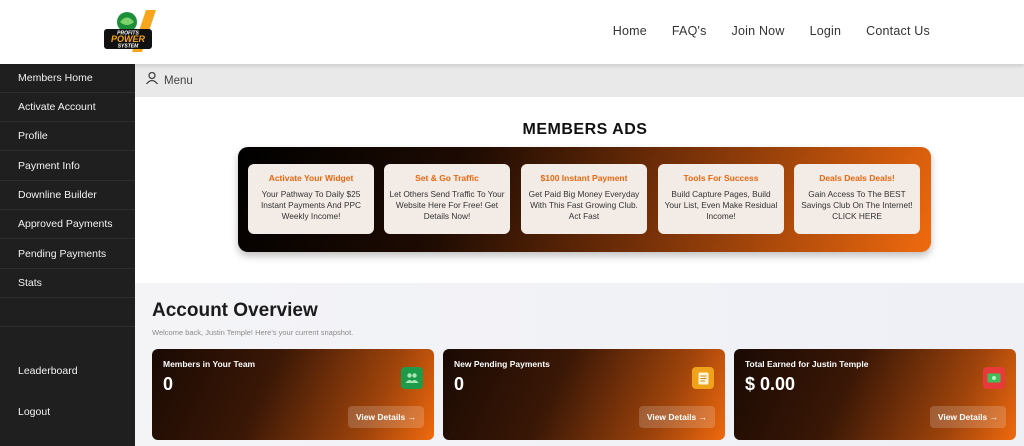  What do you see at coordinates (584, 394) in the screenshot?
I see `stat-card-pending-payments: New Pending Payments 0 View Details →` at bounding box center [584, 394].